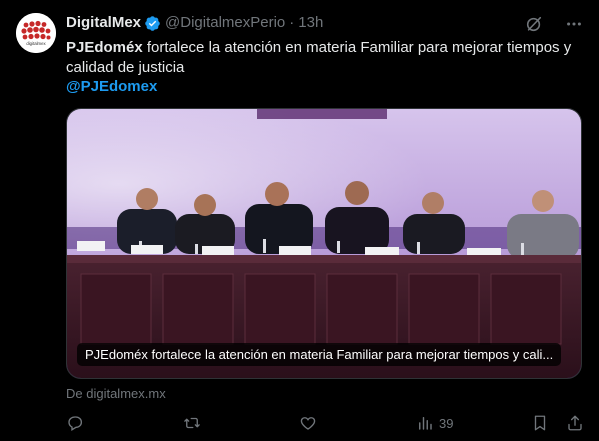 The height and width of the screenshot is (441, 599). I want to click on repost-button, so click(192, 423).